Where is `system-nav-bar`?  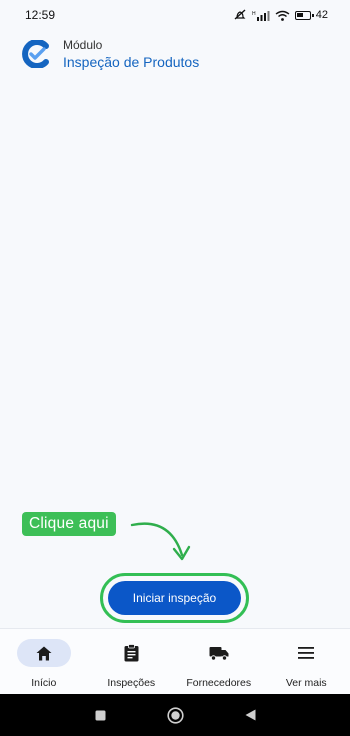 system-nav-bar is located at coordinates (175, 715).